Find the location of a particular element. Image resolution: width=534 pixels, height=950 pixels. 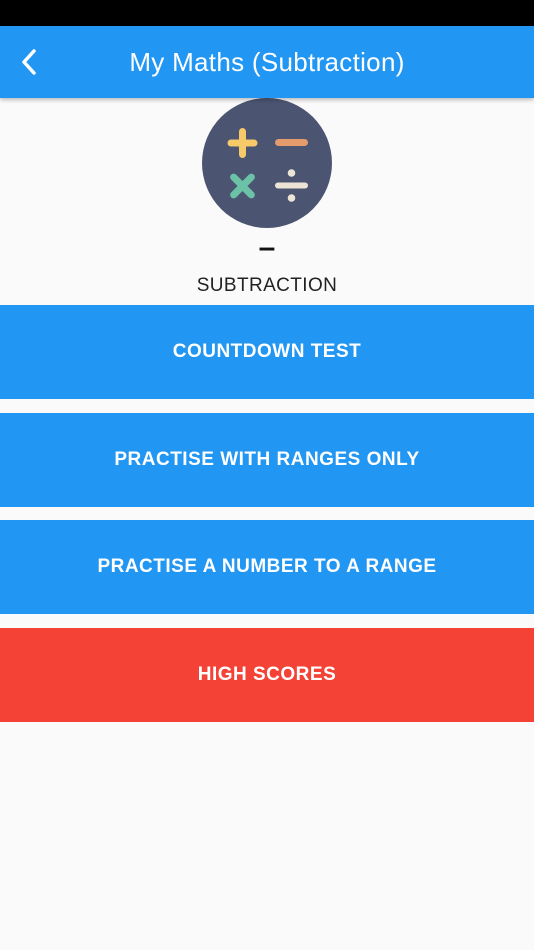

practise-number-range-label: PRACTISE A NUMBER TO A RANGE is located at coordinates (267, 566).